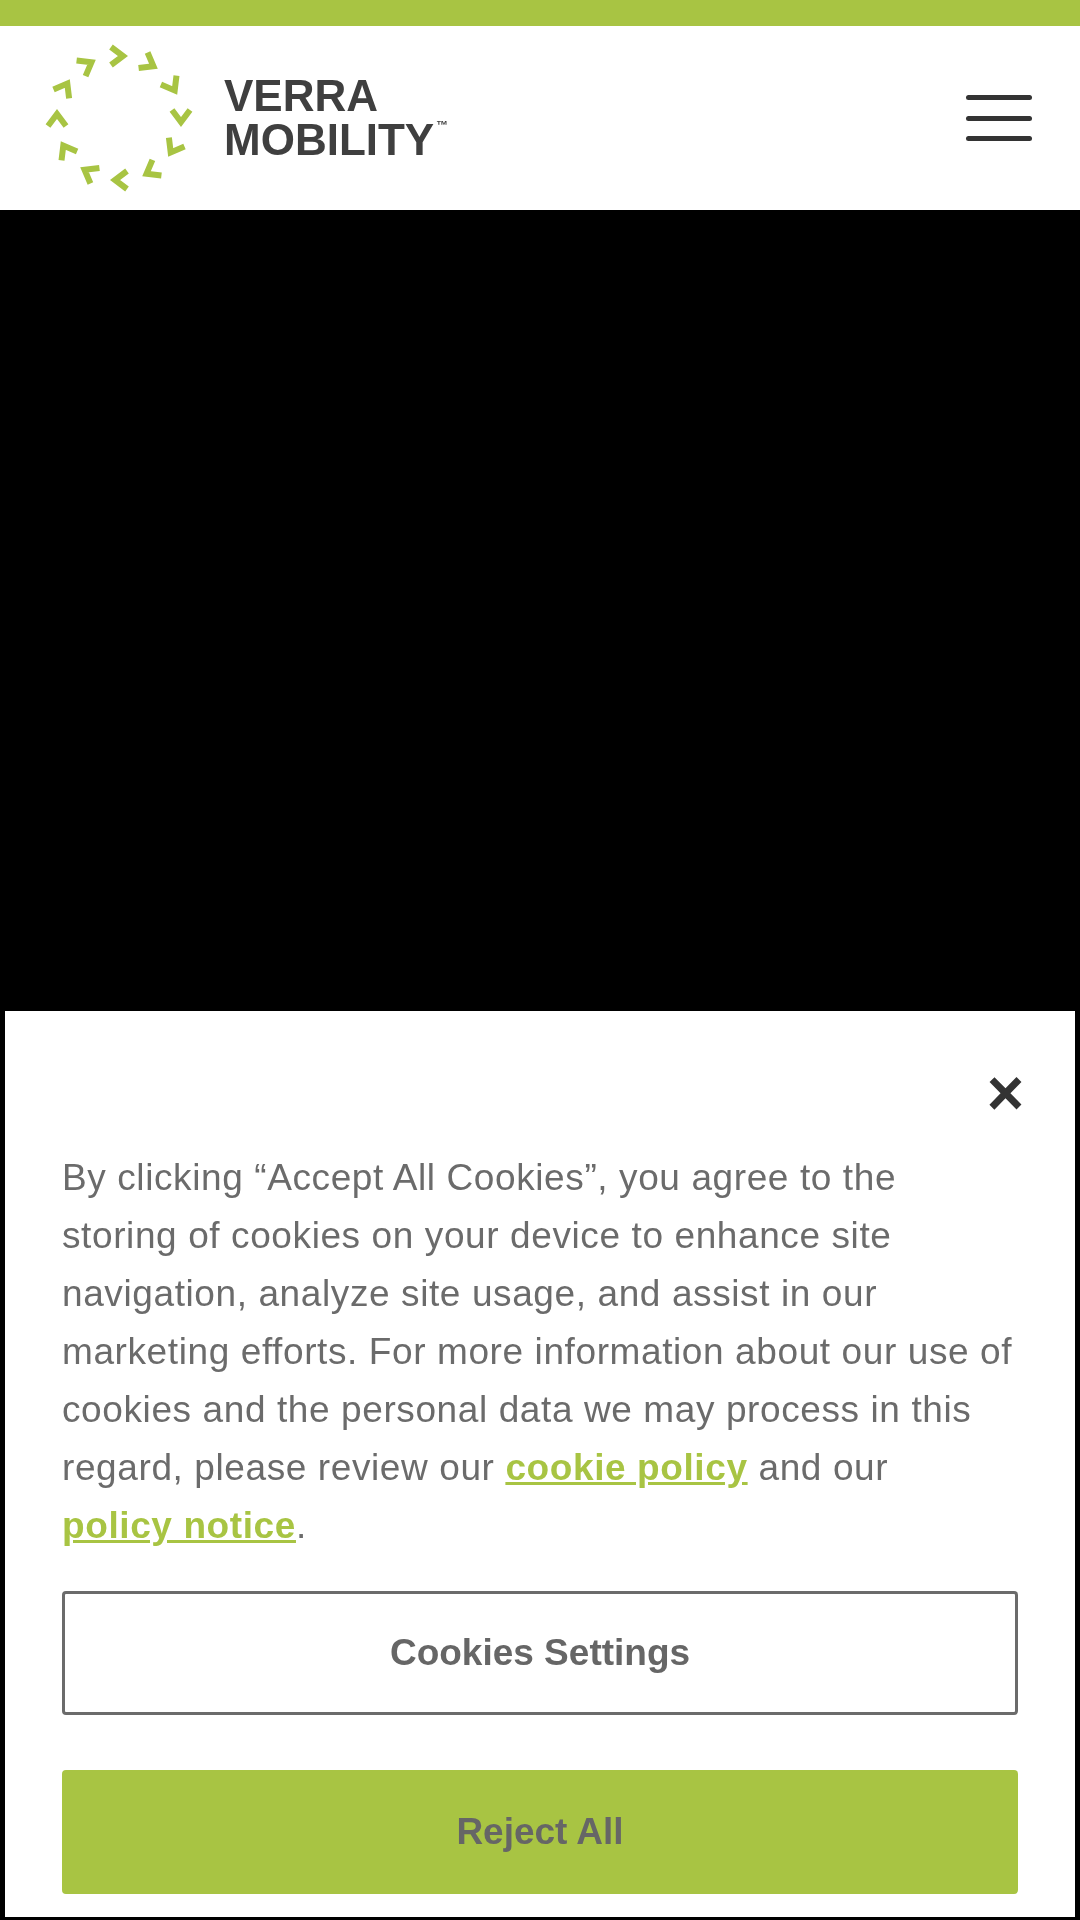 Image resolution: width=1080 pixels, height=1920 pixels. Describe the element at coordinates (540, 1653) in the screenshot. I see `settings-button: Cookies Settings` at that location.